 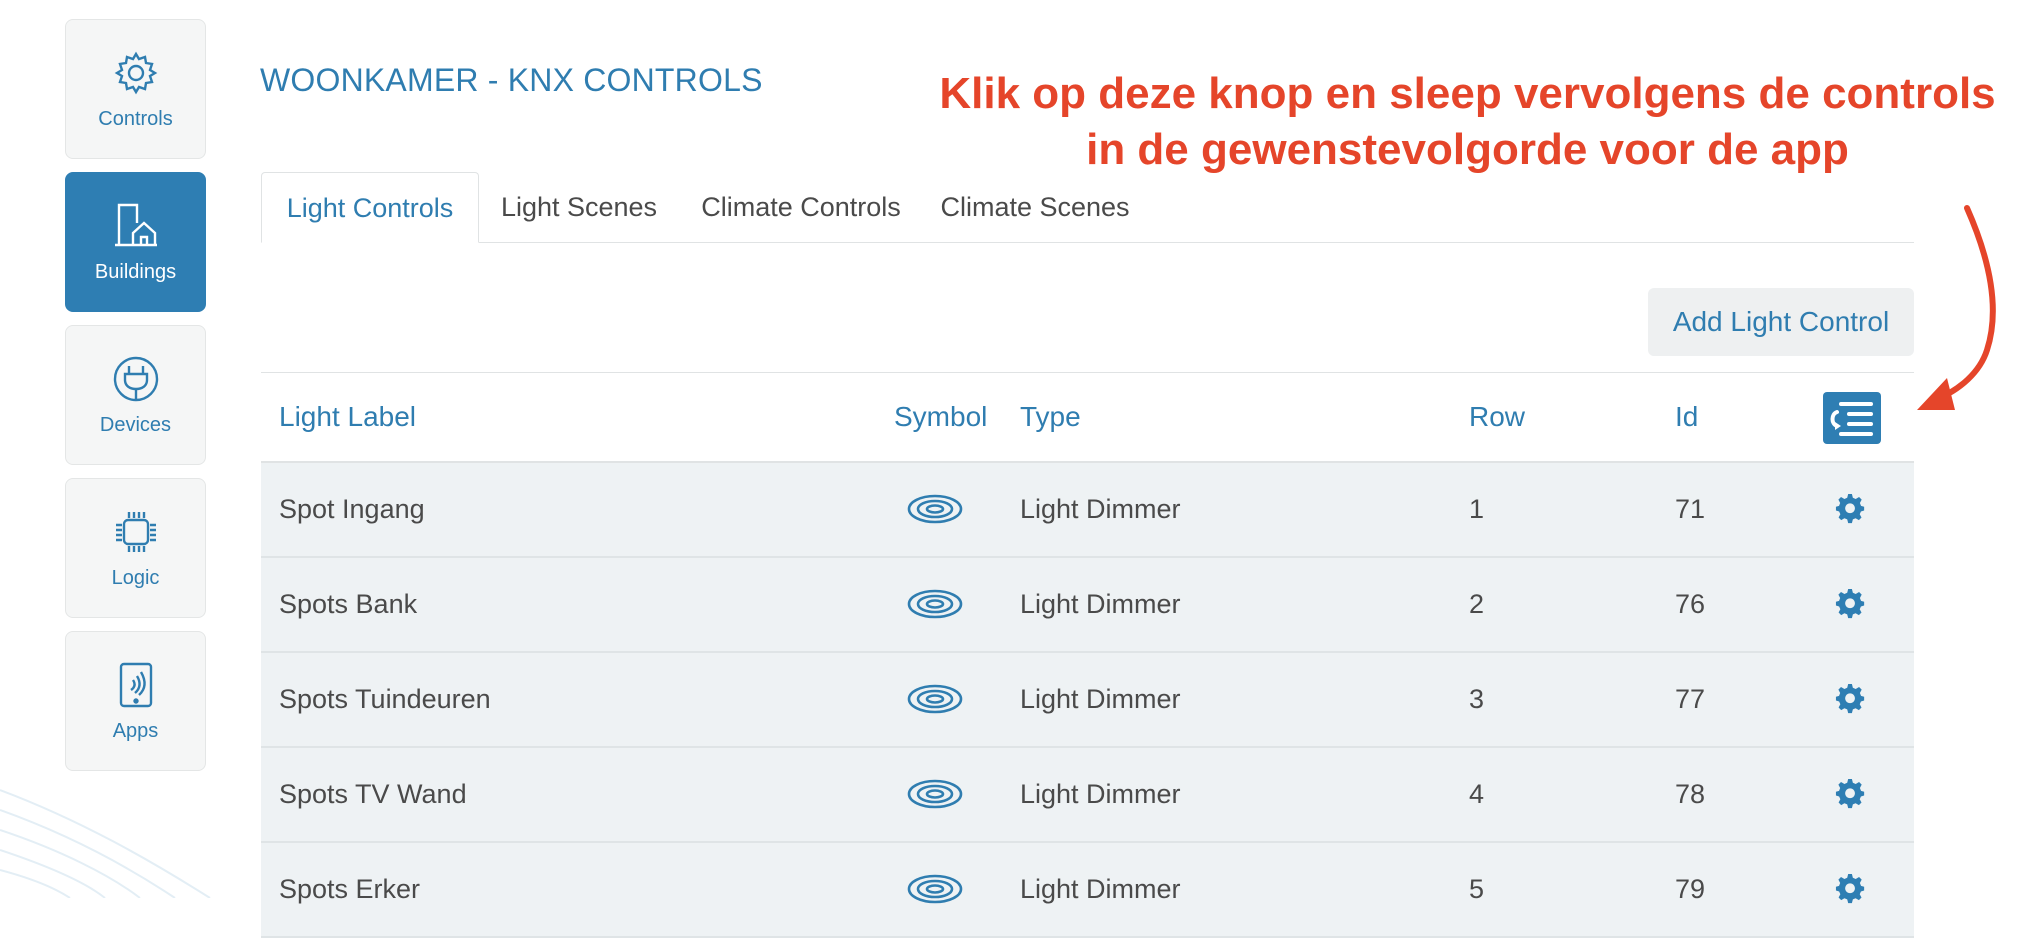 I want to click on table-row: Spots TV Wand Light Dimmer 4 78, so click(x=1087, y=795).